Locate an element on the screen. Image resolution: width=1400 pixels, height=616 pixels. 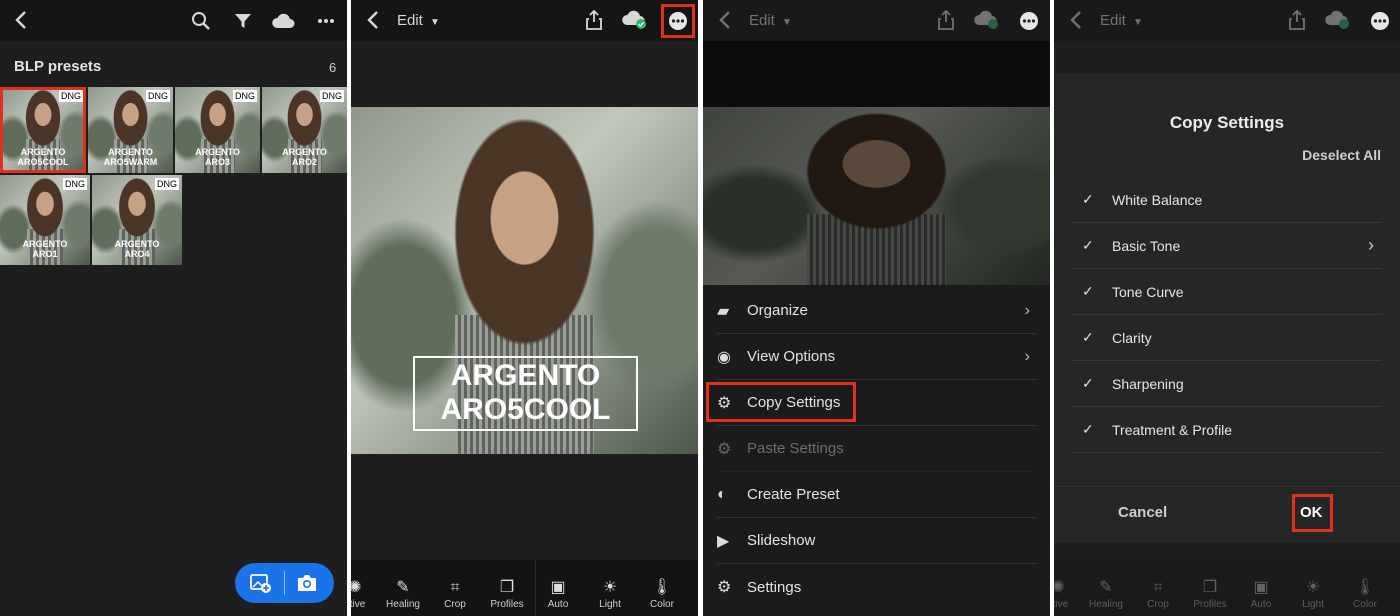
settings-icon: ⚙ is located at coordinates (724, 587).